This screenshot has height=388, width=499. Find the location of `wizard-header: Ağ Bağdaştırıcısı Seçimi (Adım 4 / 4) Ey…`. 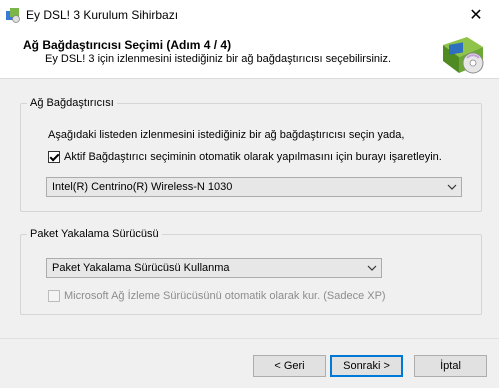

wizard-header: Ağ Bağdaştırıcısı Seçimi (Adım 4 / 4) Ey… is located at coordinates (249, 54).